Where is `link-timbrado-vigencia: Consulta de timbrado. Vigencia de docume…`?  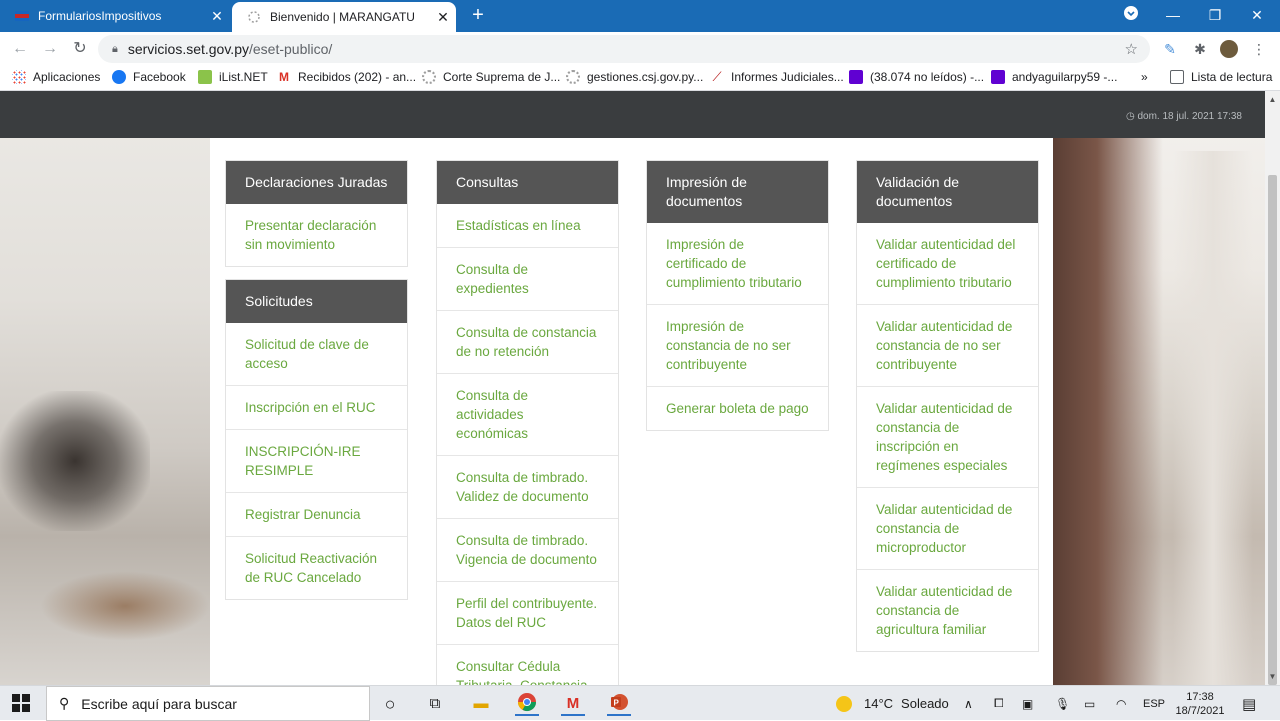 link-timbrado-vigencia: Consulta de timbrado. Vigencia de docume… is located at coordinates (527, 549).